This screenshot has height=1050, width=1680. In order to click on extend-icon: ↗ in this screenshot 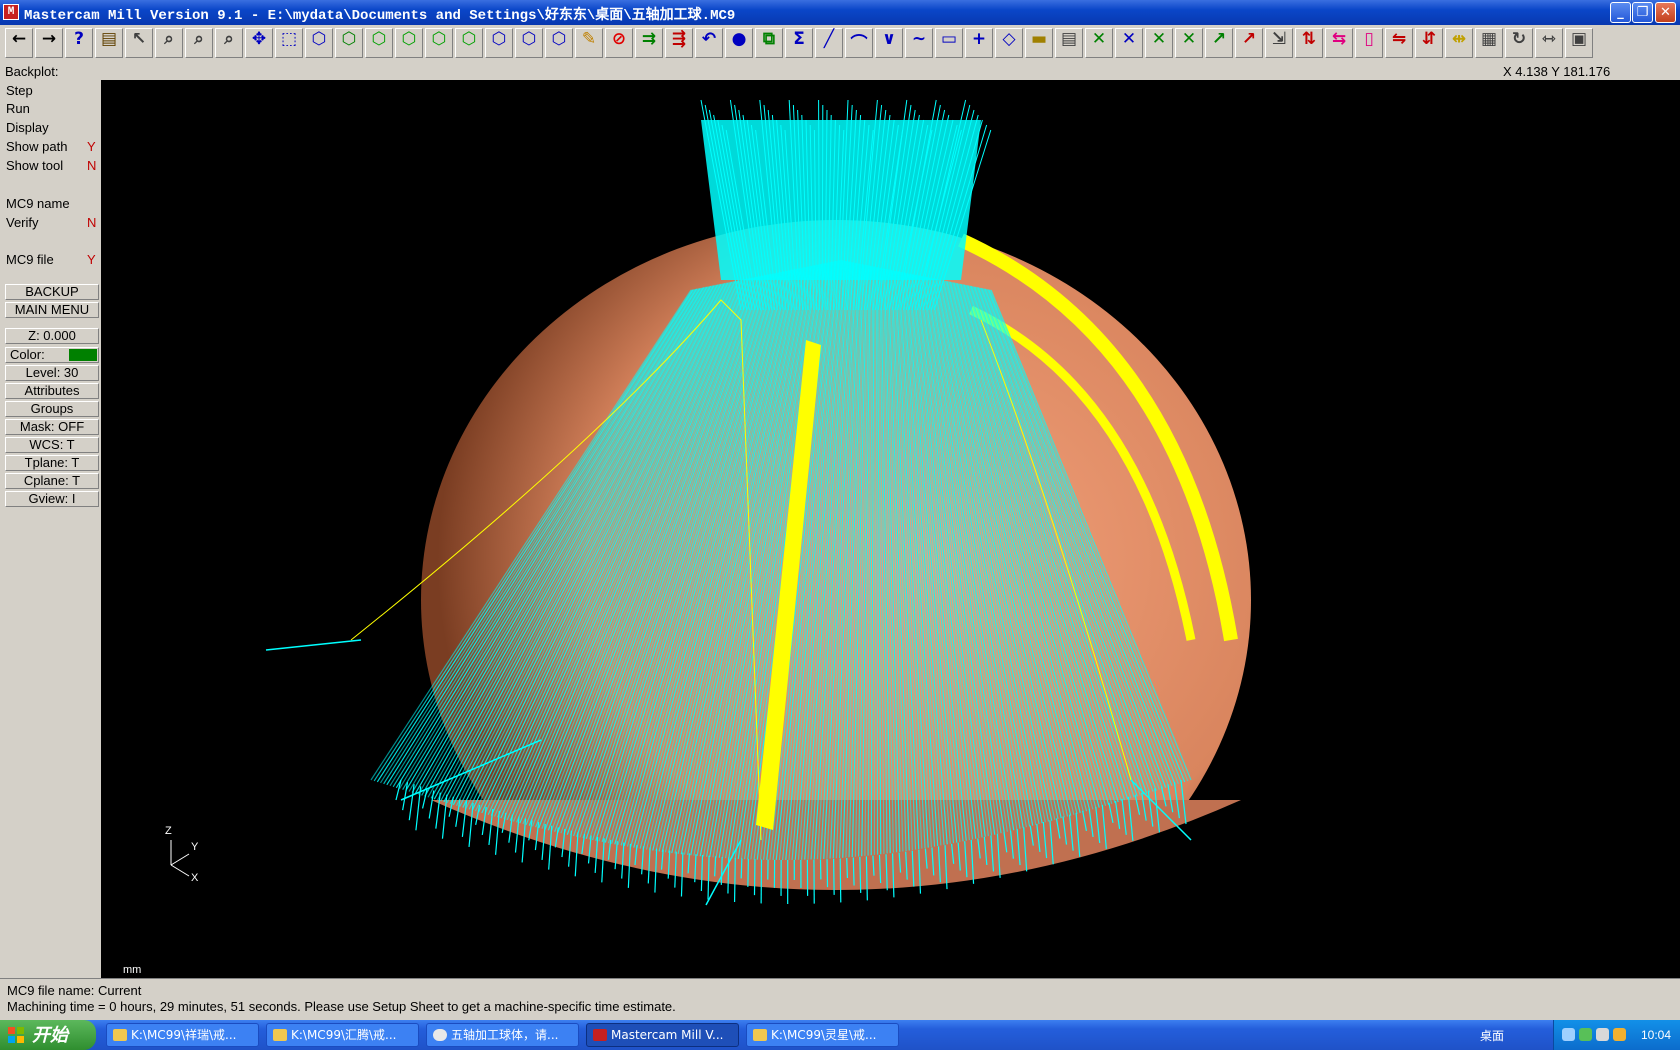, I will do `click(1219, 43)`.